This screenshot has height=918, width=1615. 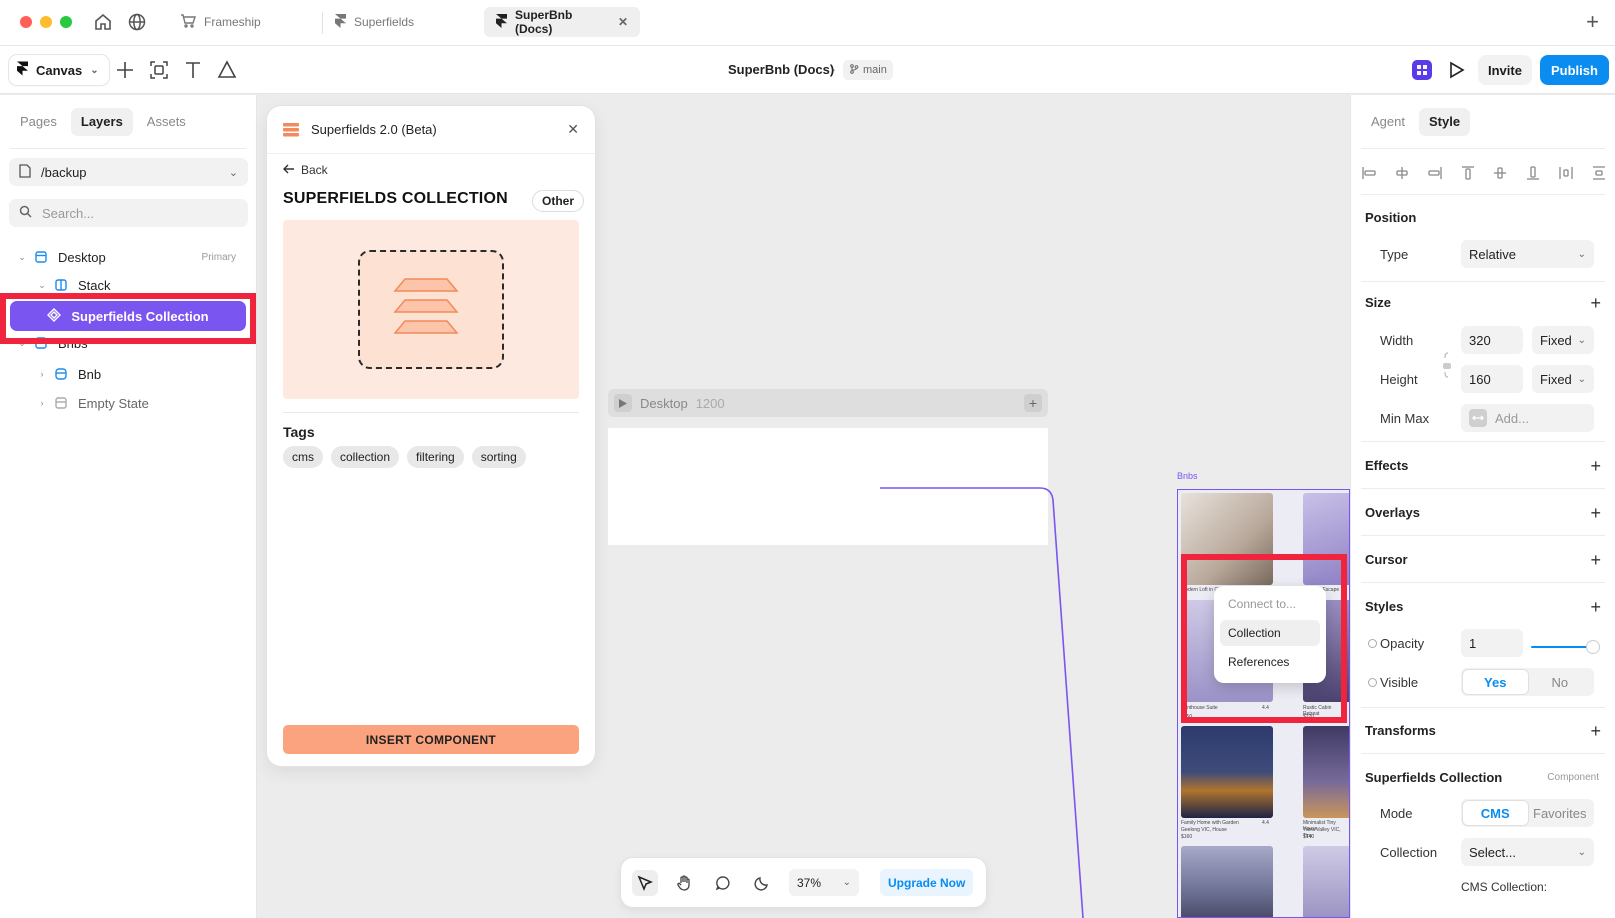 I want to click on opacity-input: 1, so click(x=1492, y=643).